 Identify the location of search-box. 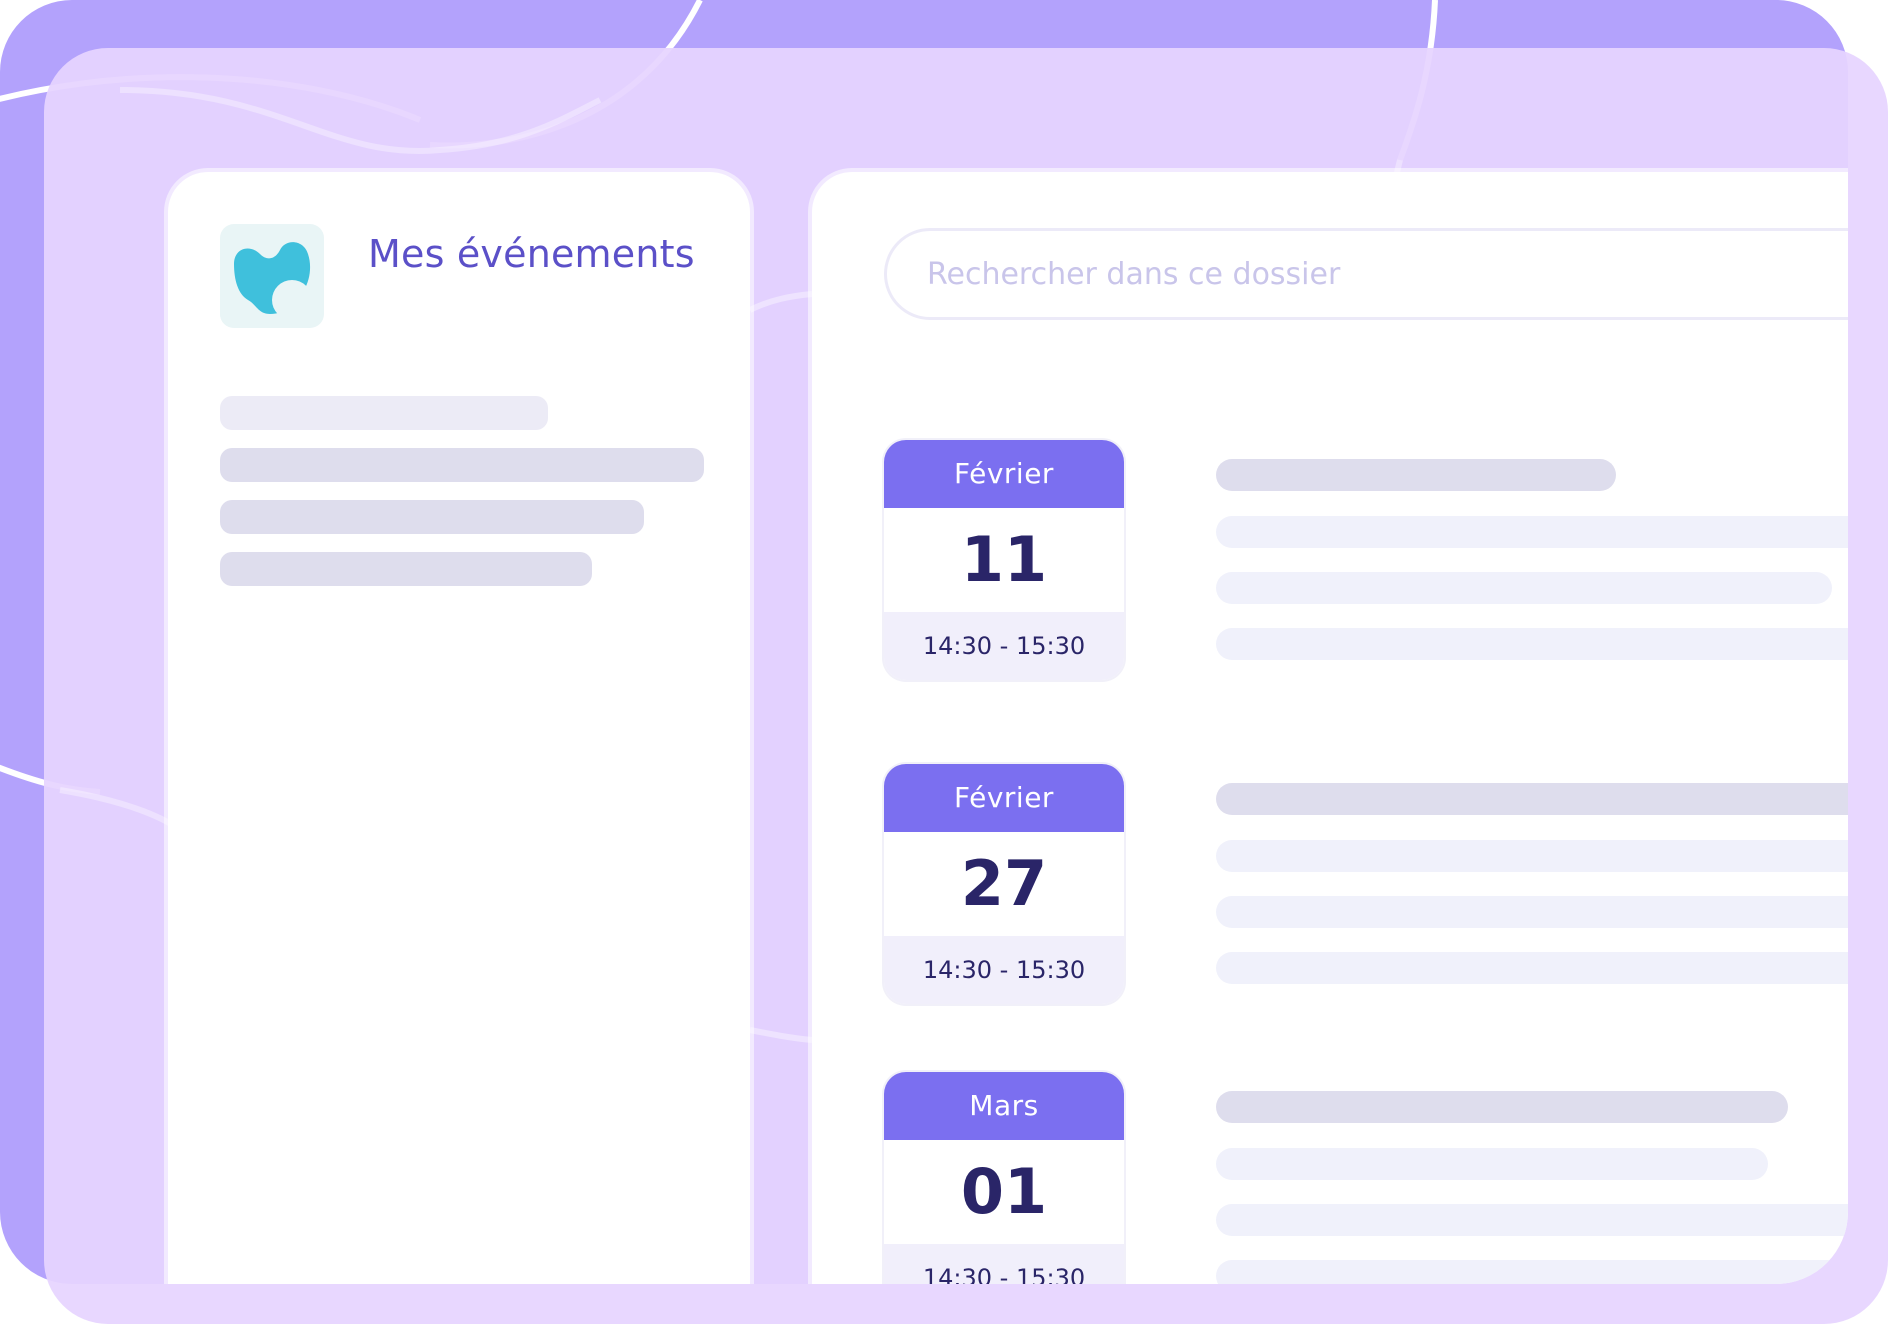
(1366, 274).